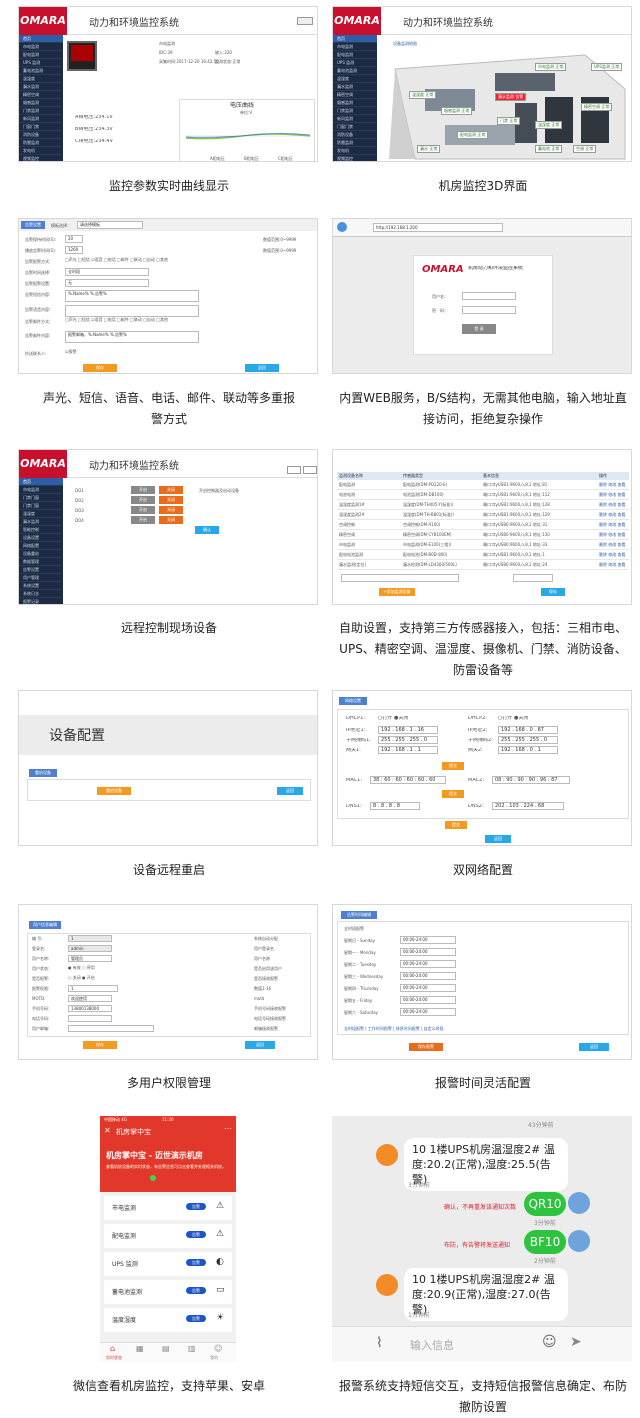 The image size is (640, 1418). What do you see at coordinates (353, 701) in the screenshot?
I see `tab-network: 网络设置` at bounding box center [353, 701].